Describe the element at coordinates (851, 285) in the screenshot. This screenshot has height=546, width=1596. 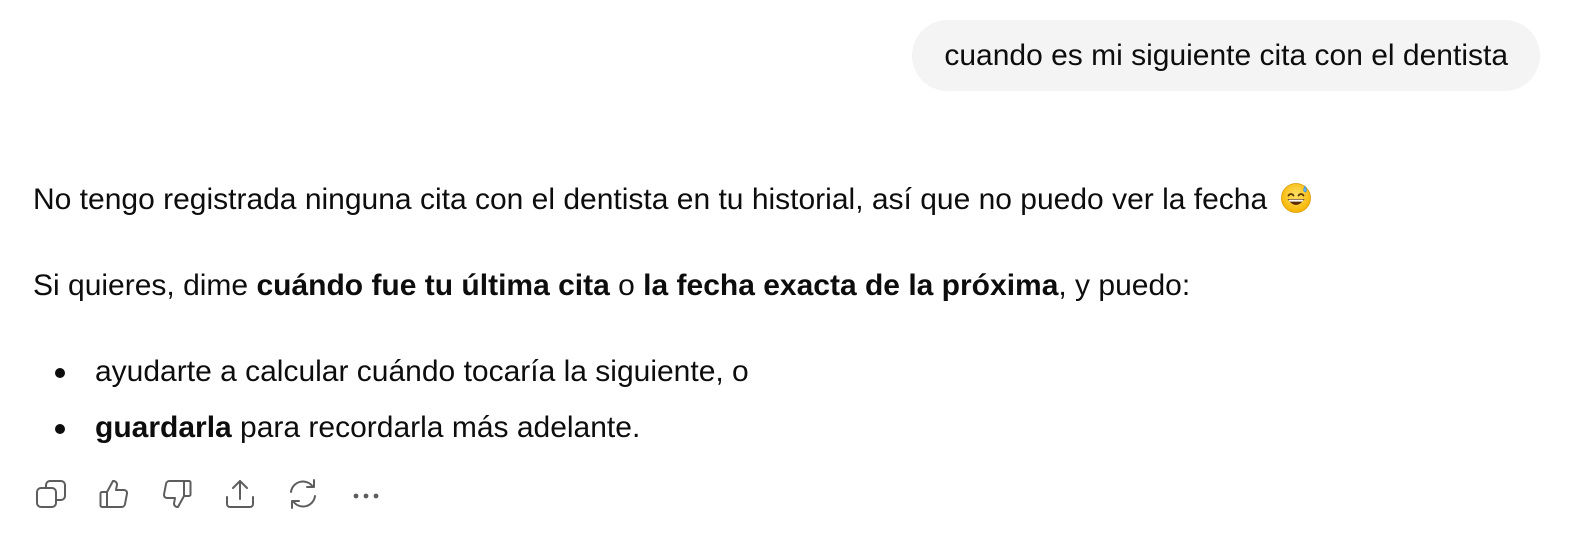
I see `paragraph-2-bold-2: la fecha exacta de la próxima` at that location.